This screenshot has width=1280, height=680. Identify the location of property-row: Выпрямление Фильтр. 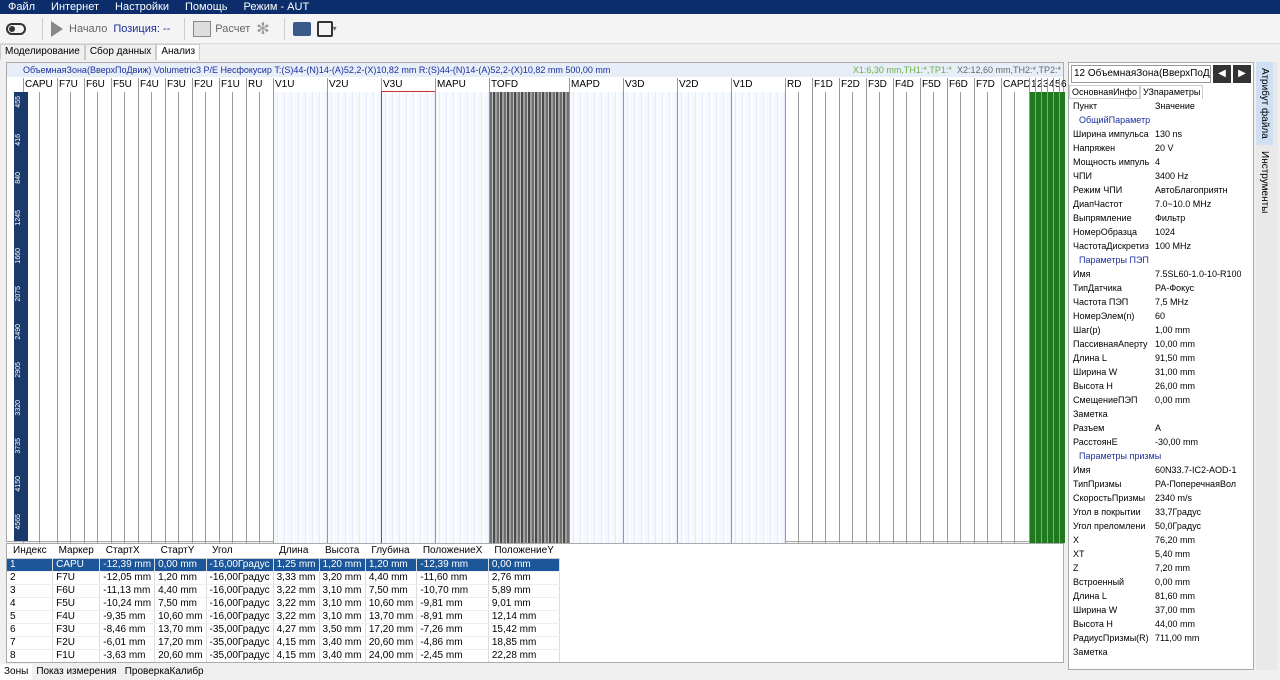
(1161, 218).